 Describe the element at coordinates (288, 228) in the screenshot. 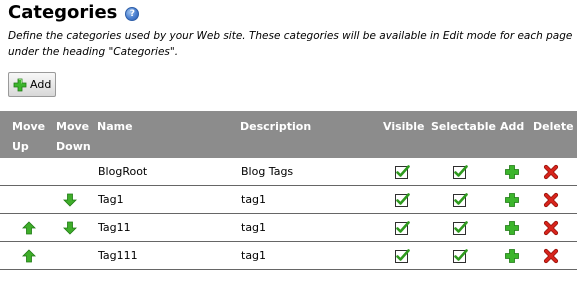

I see `table-row: Tag11 tag1` at that location.